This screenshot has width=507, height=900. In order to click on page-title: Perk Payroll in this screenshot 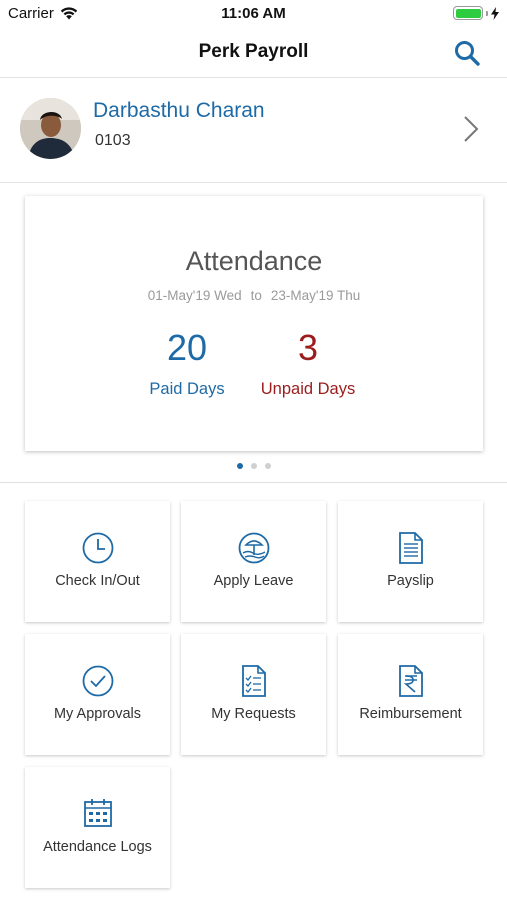, I will do `click(253, 51)`.